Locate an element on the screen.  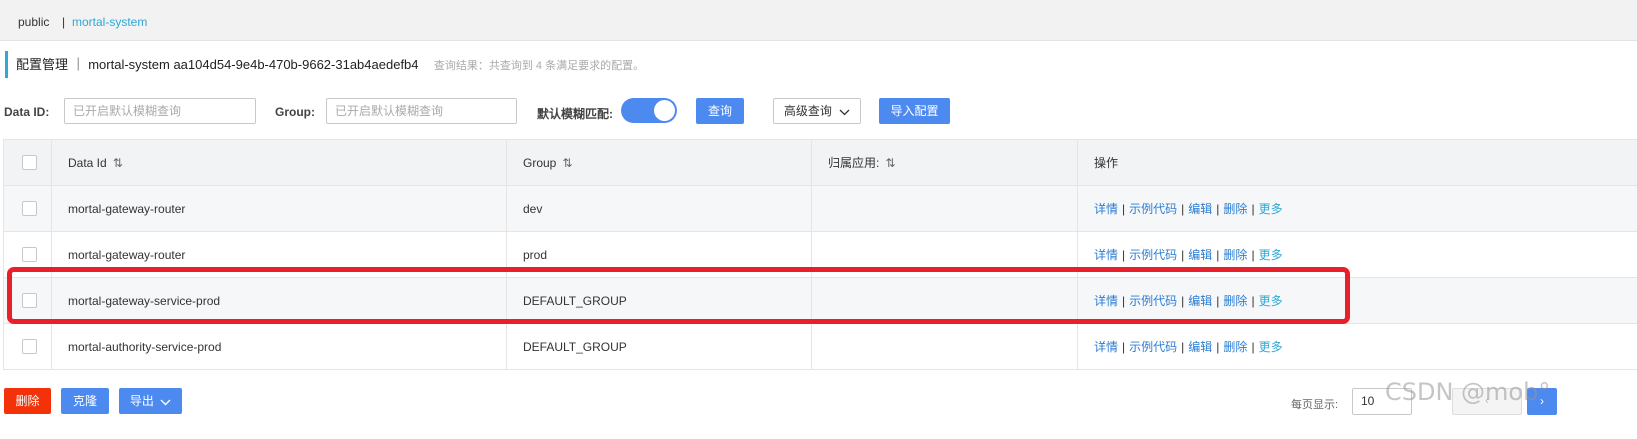
column-actions: 操作 is located at coordinates (1357, 162).